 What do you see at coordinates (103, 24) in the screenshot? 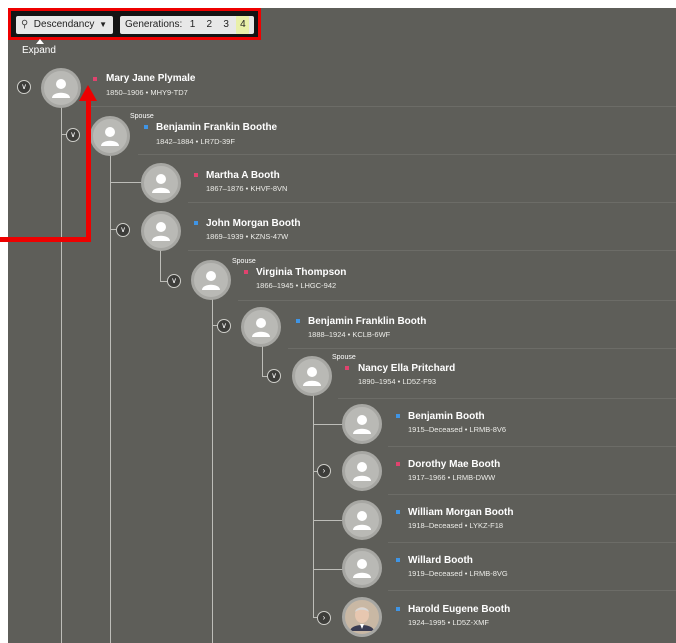
I see `dropdown-caret-icon: ▼` at bounding box center [103, 24].